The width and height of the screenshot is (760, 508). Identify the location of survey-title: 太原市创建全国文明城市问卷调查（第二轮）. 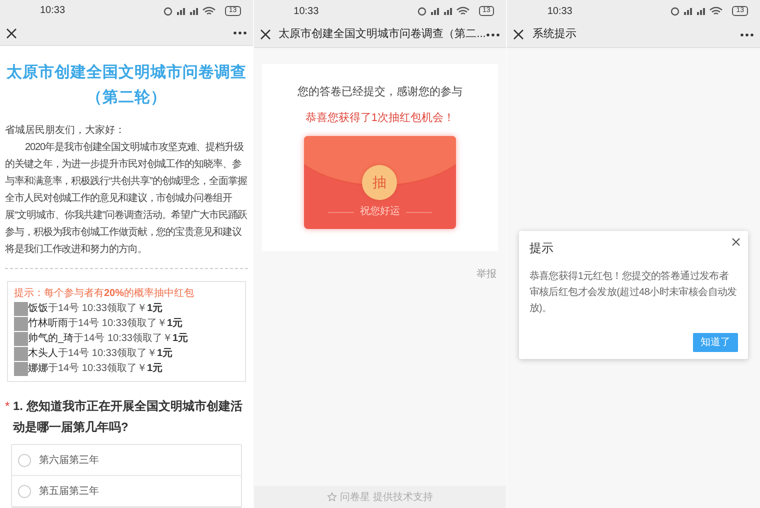
(126, 85).